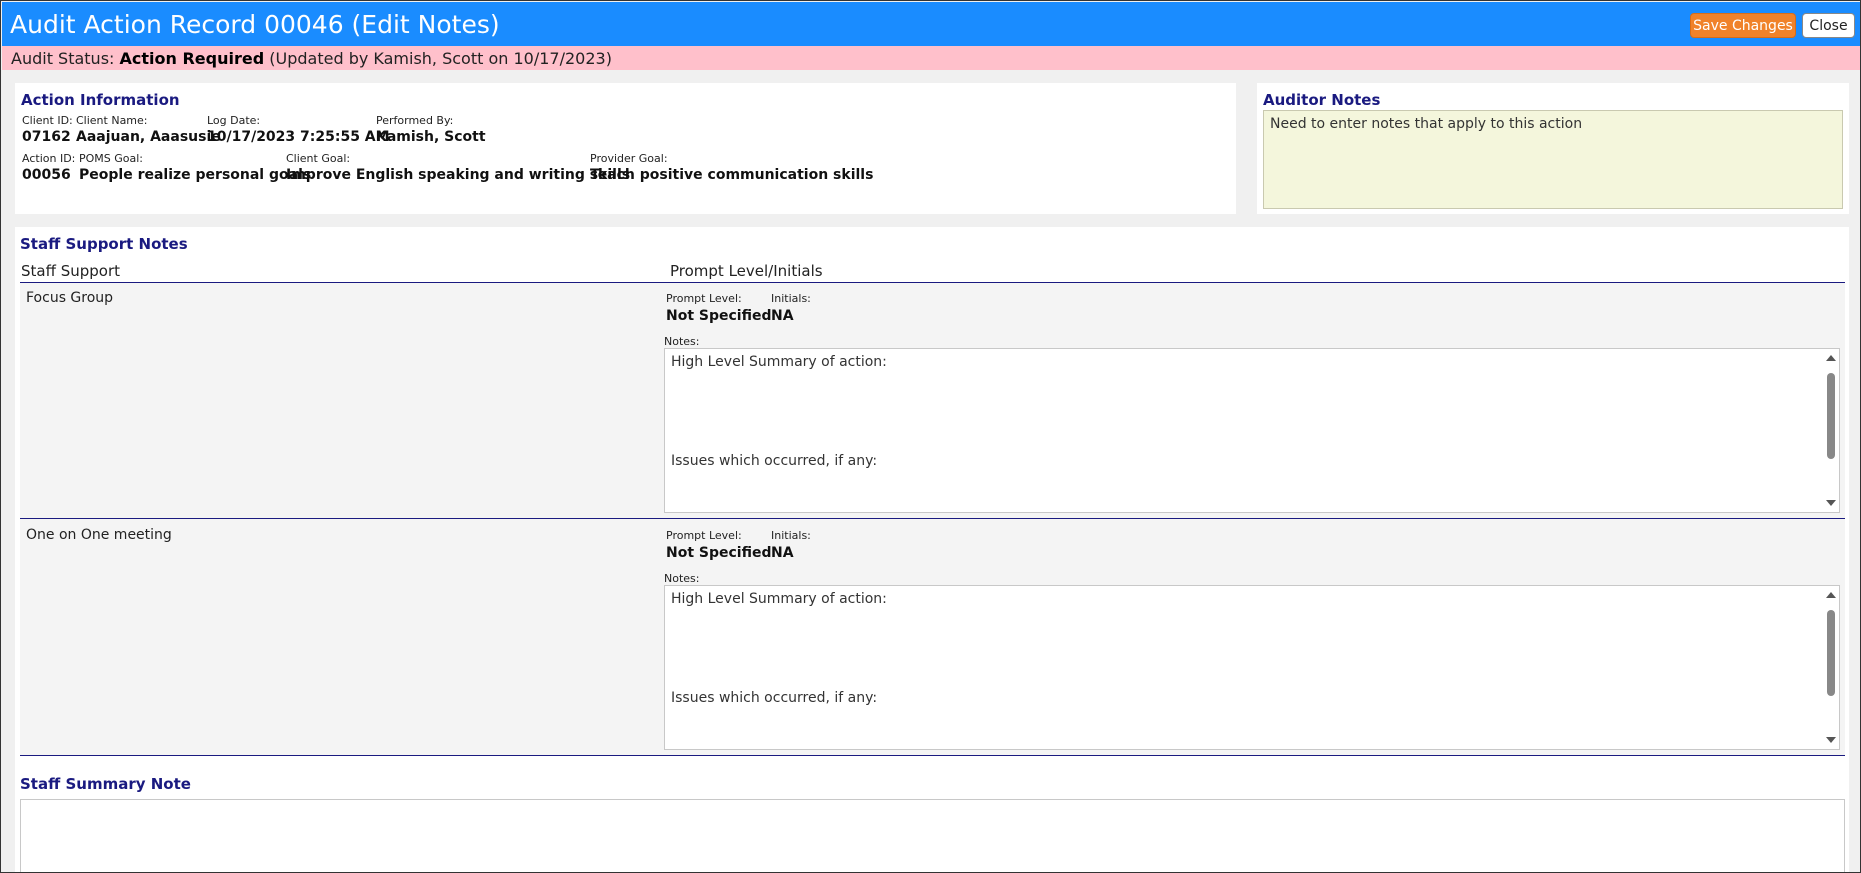 This screenshot has width=1861, height=873. I want to click on status-value: Action Required, so click(192, 58).